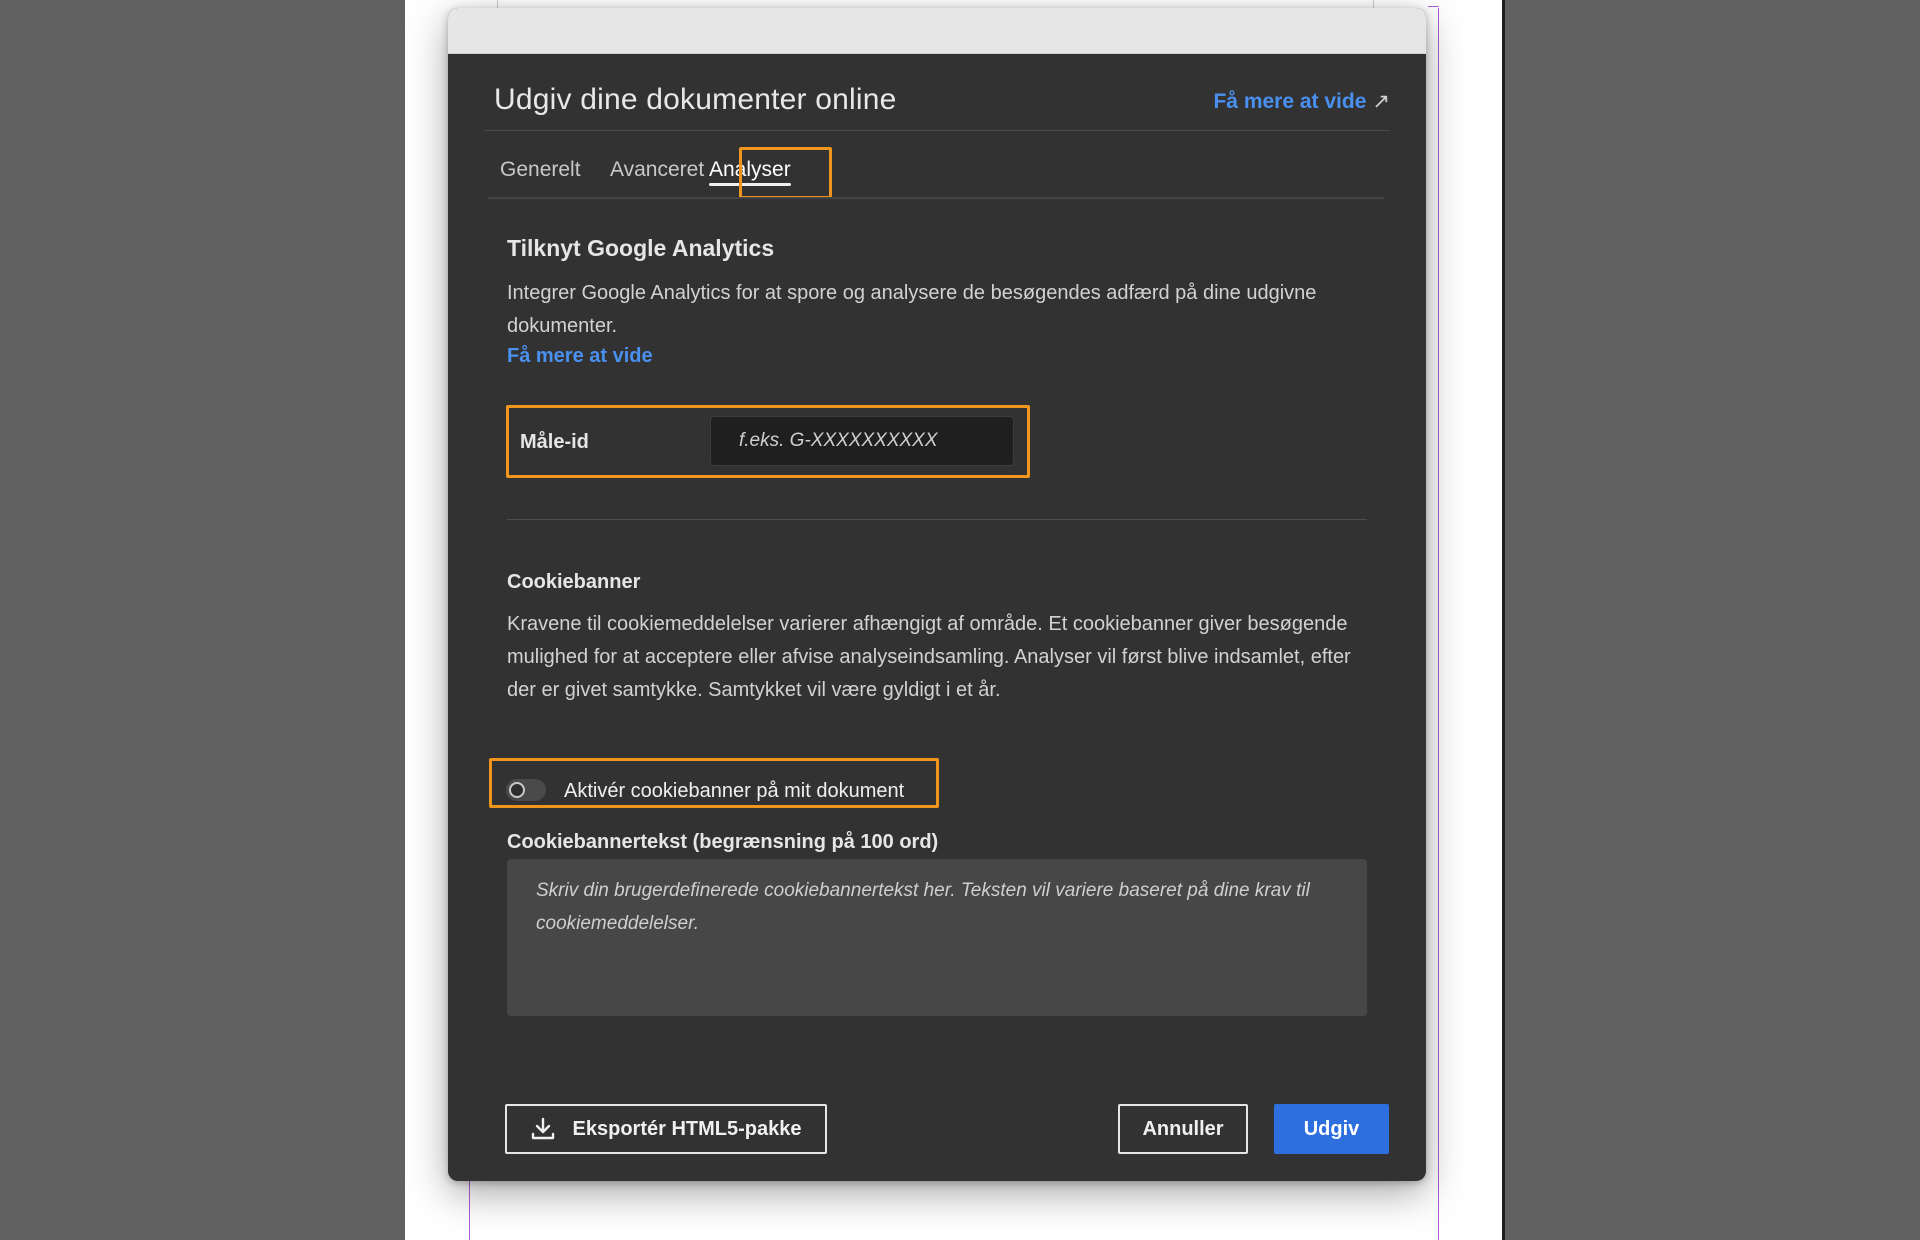  What do you see at coordinates (641, 248) in the screenshot?
I see `analytics-section-title: Tilknyt Google Analytics` at bounding box center [641, 248].